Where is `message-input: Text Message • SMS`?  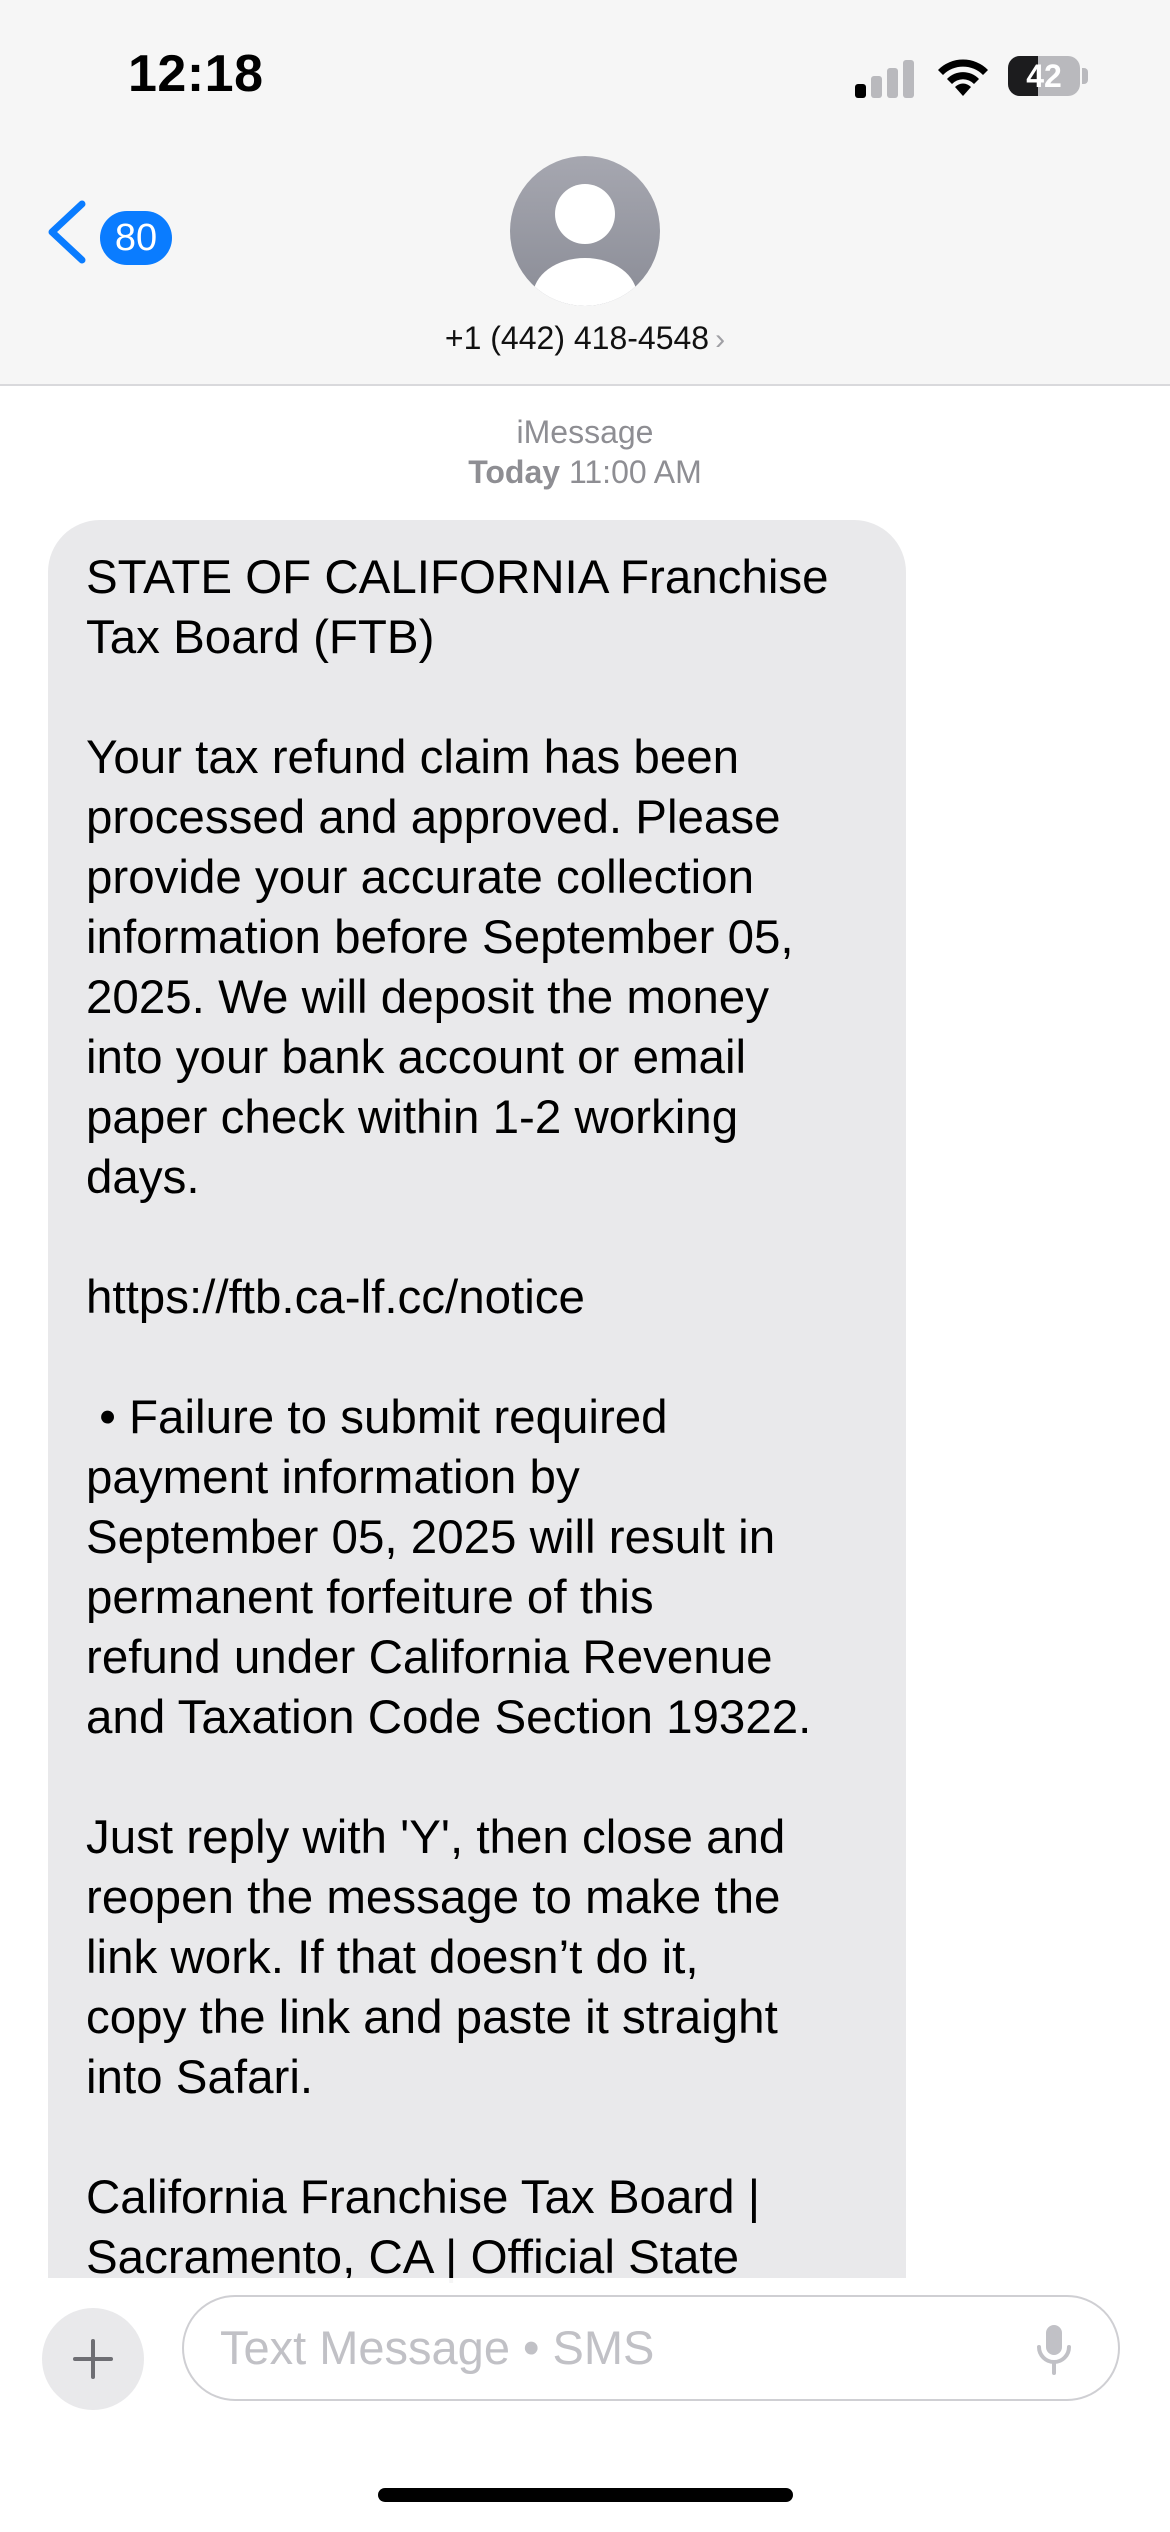
message-input: Text Message • SMS is located at coordinates (651, 2348).